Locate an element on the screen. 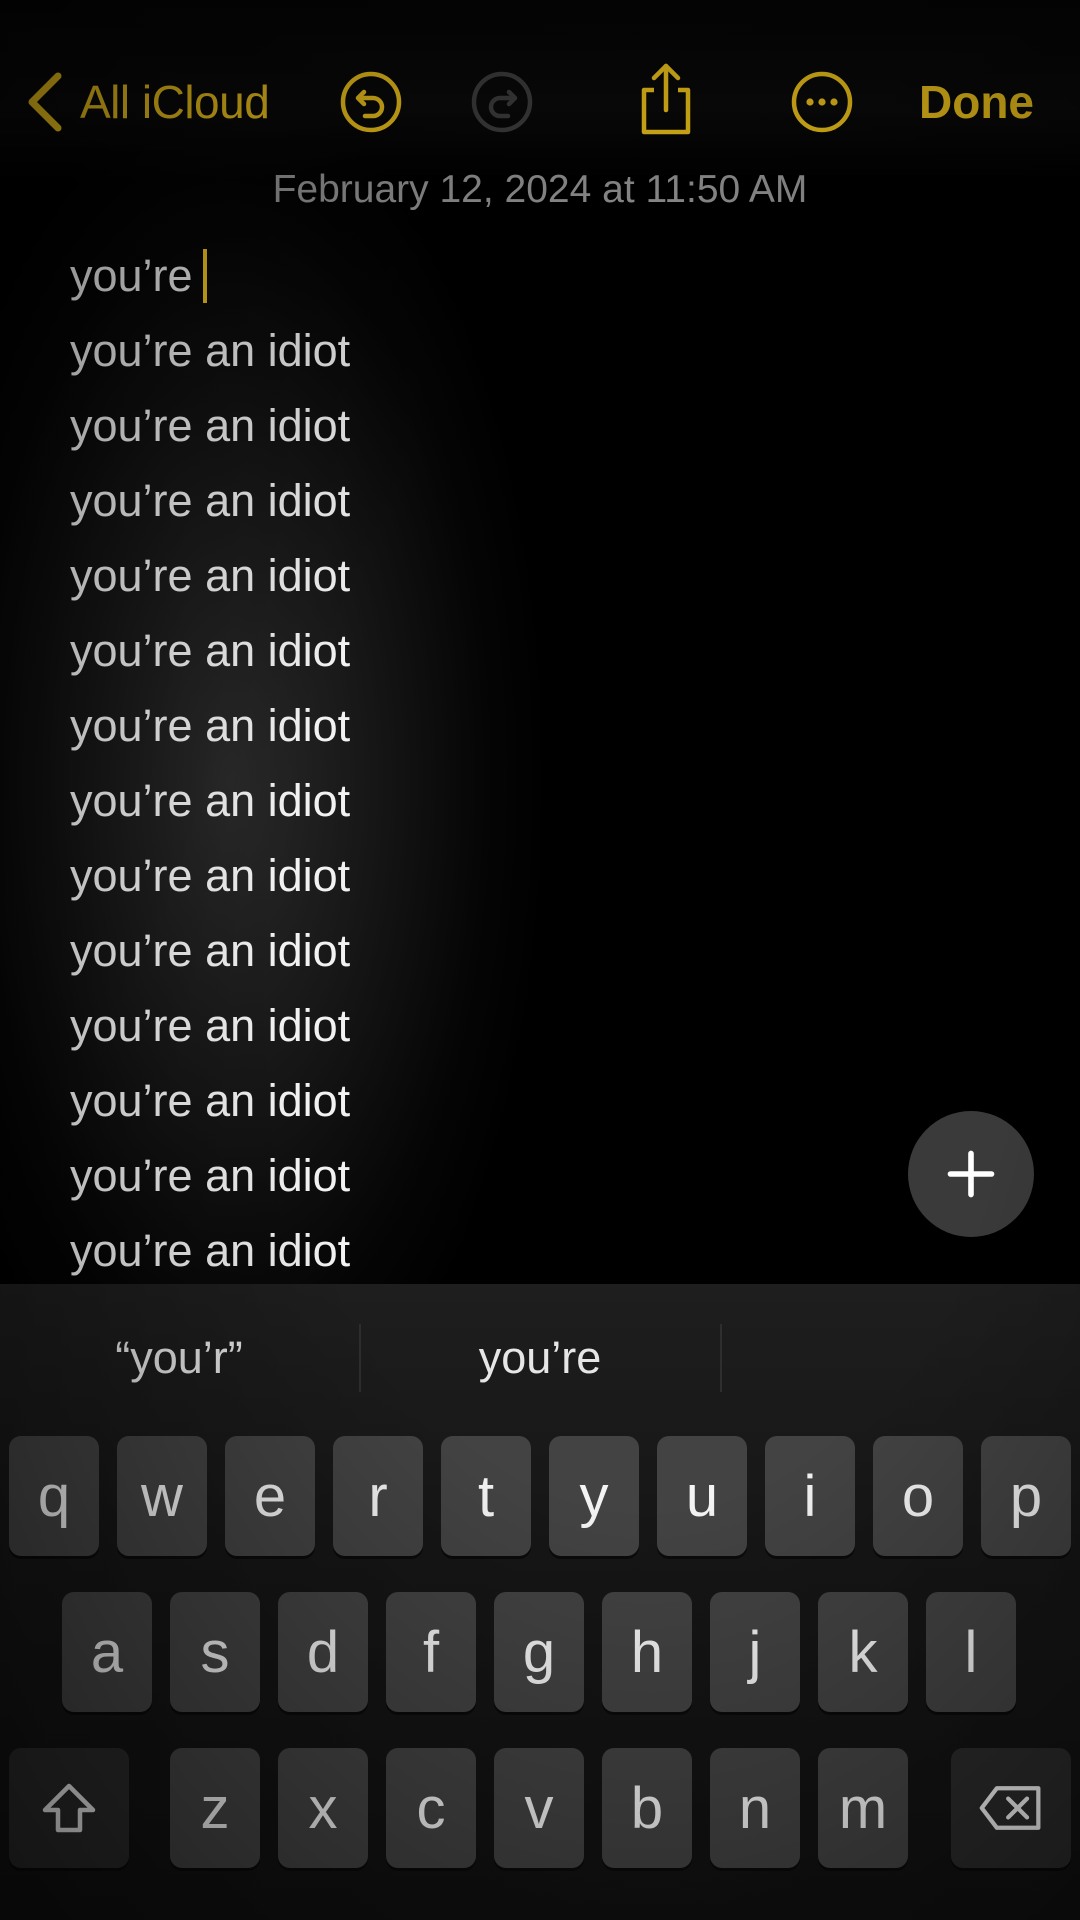 This screenshot has height=1920, width=1080. delete-backspace-icon is located at coordinates (1010, 1808).